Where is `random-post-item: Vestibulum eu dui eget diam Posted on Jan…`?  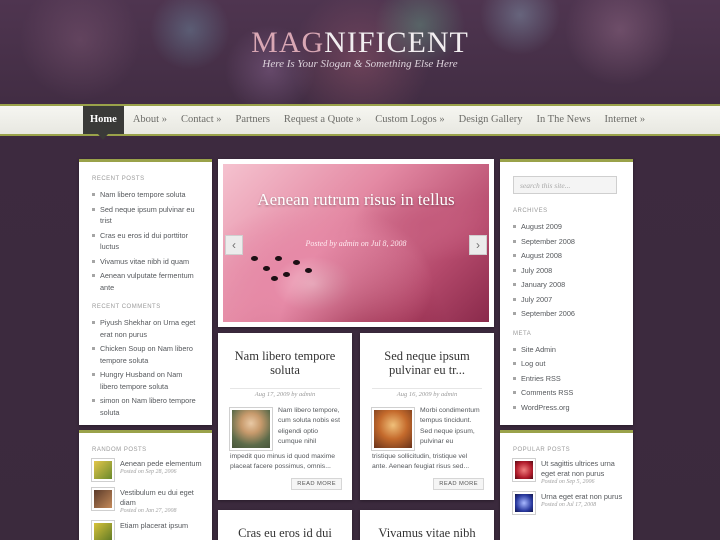
random-post-item: Vestibulum eu dui eget diam Posted on Jan… is located at coordinates (148, 501).